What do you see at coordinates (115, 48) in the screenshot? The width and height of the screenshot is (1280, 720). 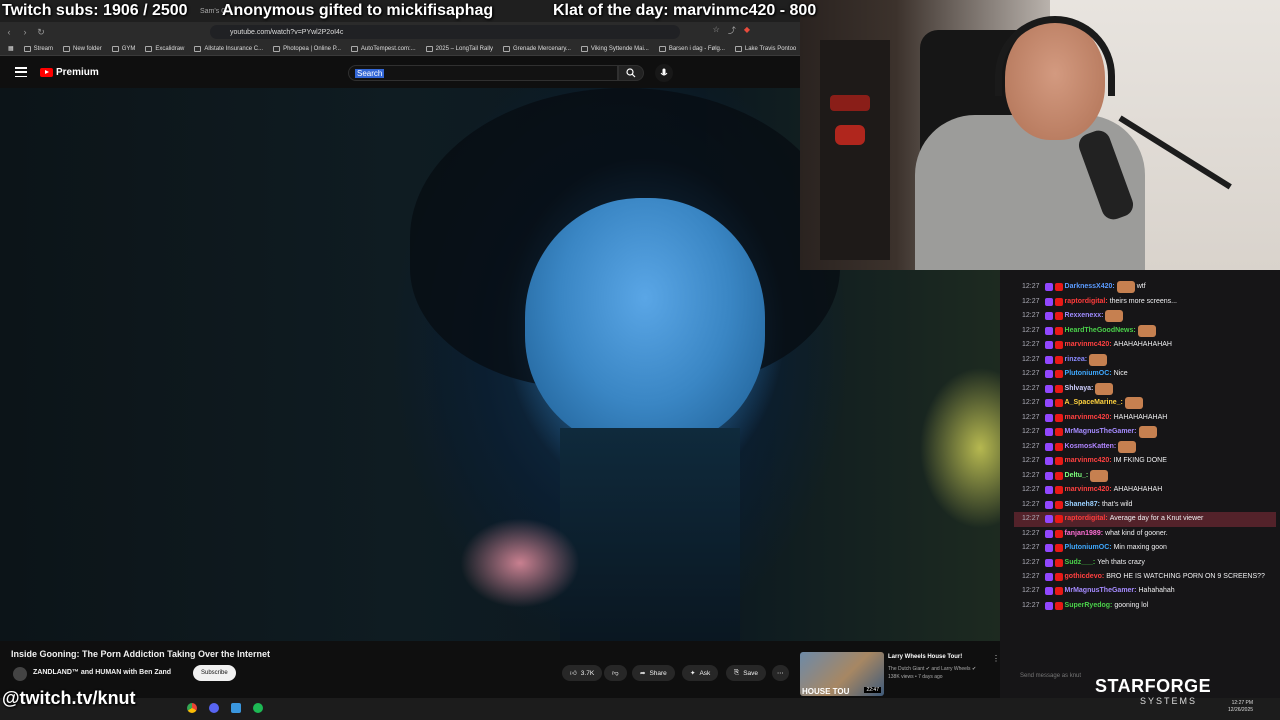 I see `folder-icon` at bounding box center [115, 48].